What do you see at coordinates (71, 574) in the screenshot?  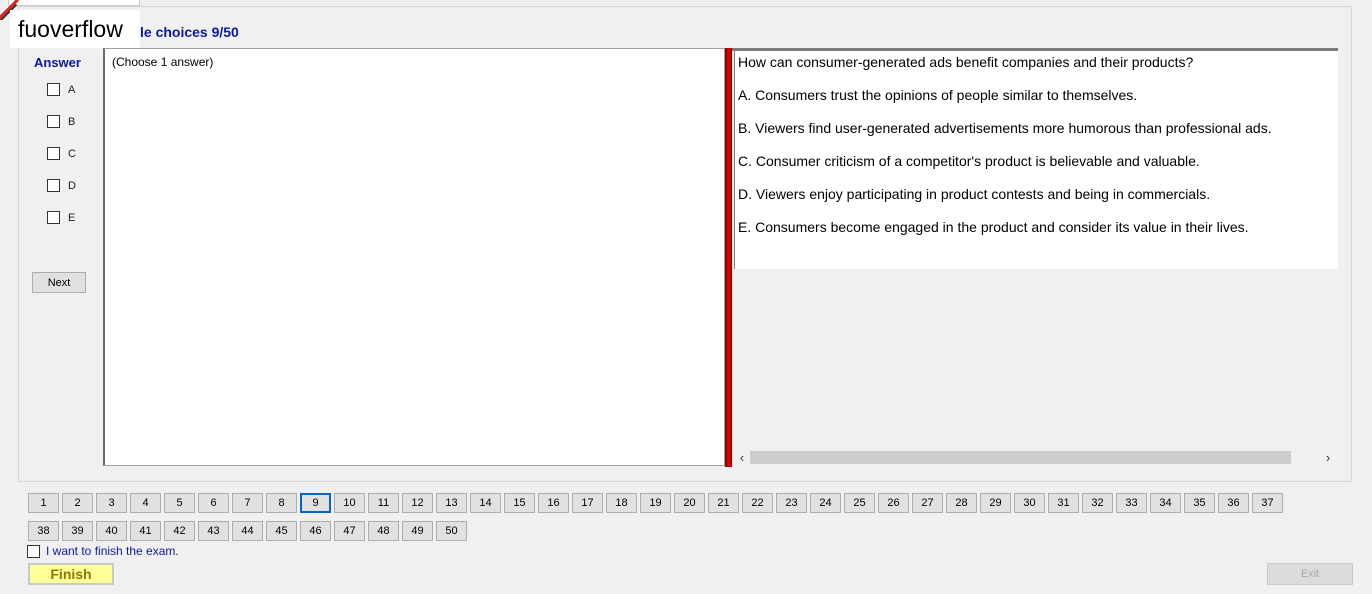 I see `finish-button: Finish` at bounding box center [71, 574].